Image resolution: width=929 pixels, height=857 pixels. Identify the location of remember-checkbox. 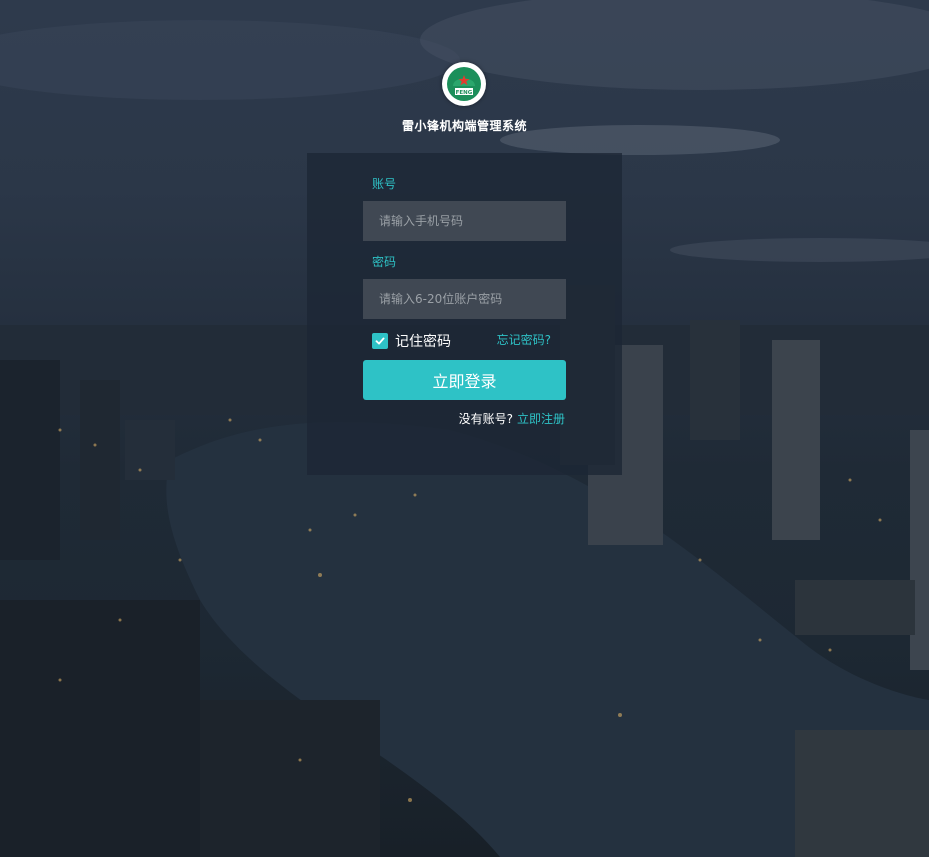
(380, 341).